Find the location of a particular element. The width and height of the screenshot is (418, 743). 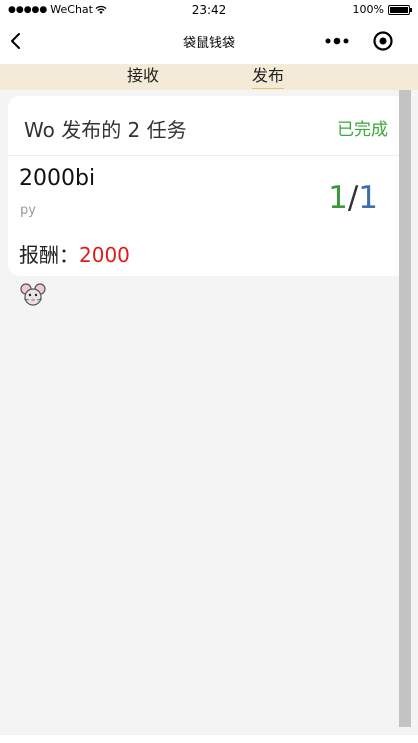

task-author: py is located at coordinates (28, 210).